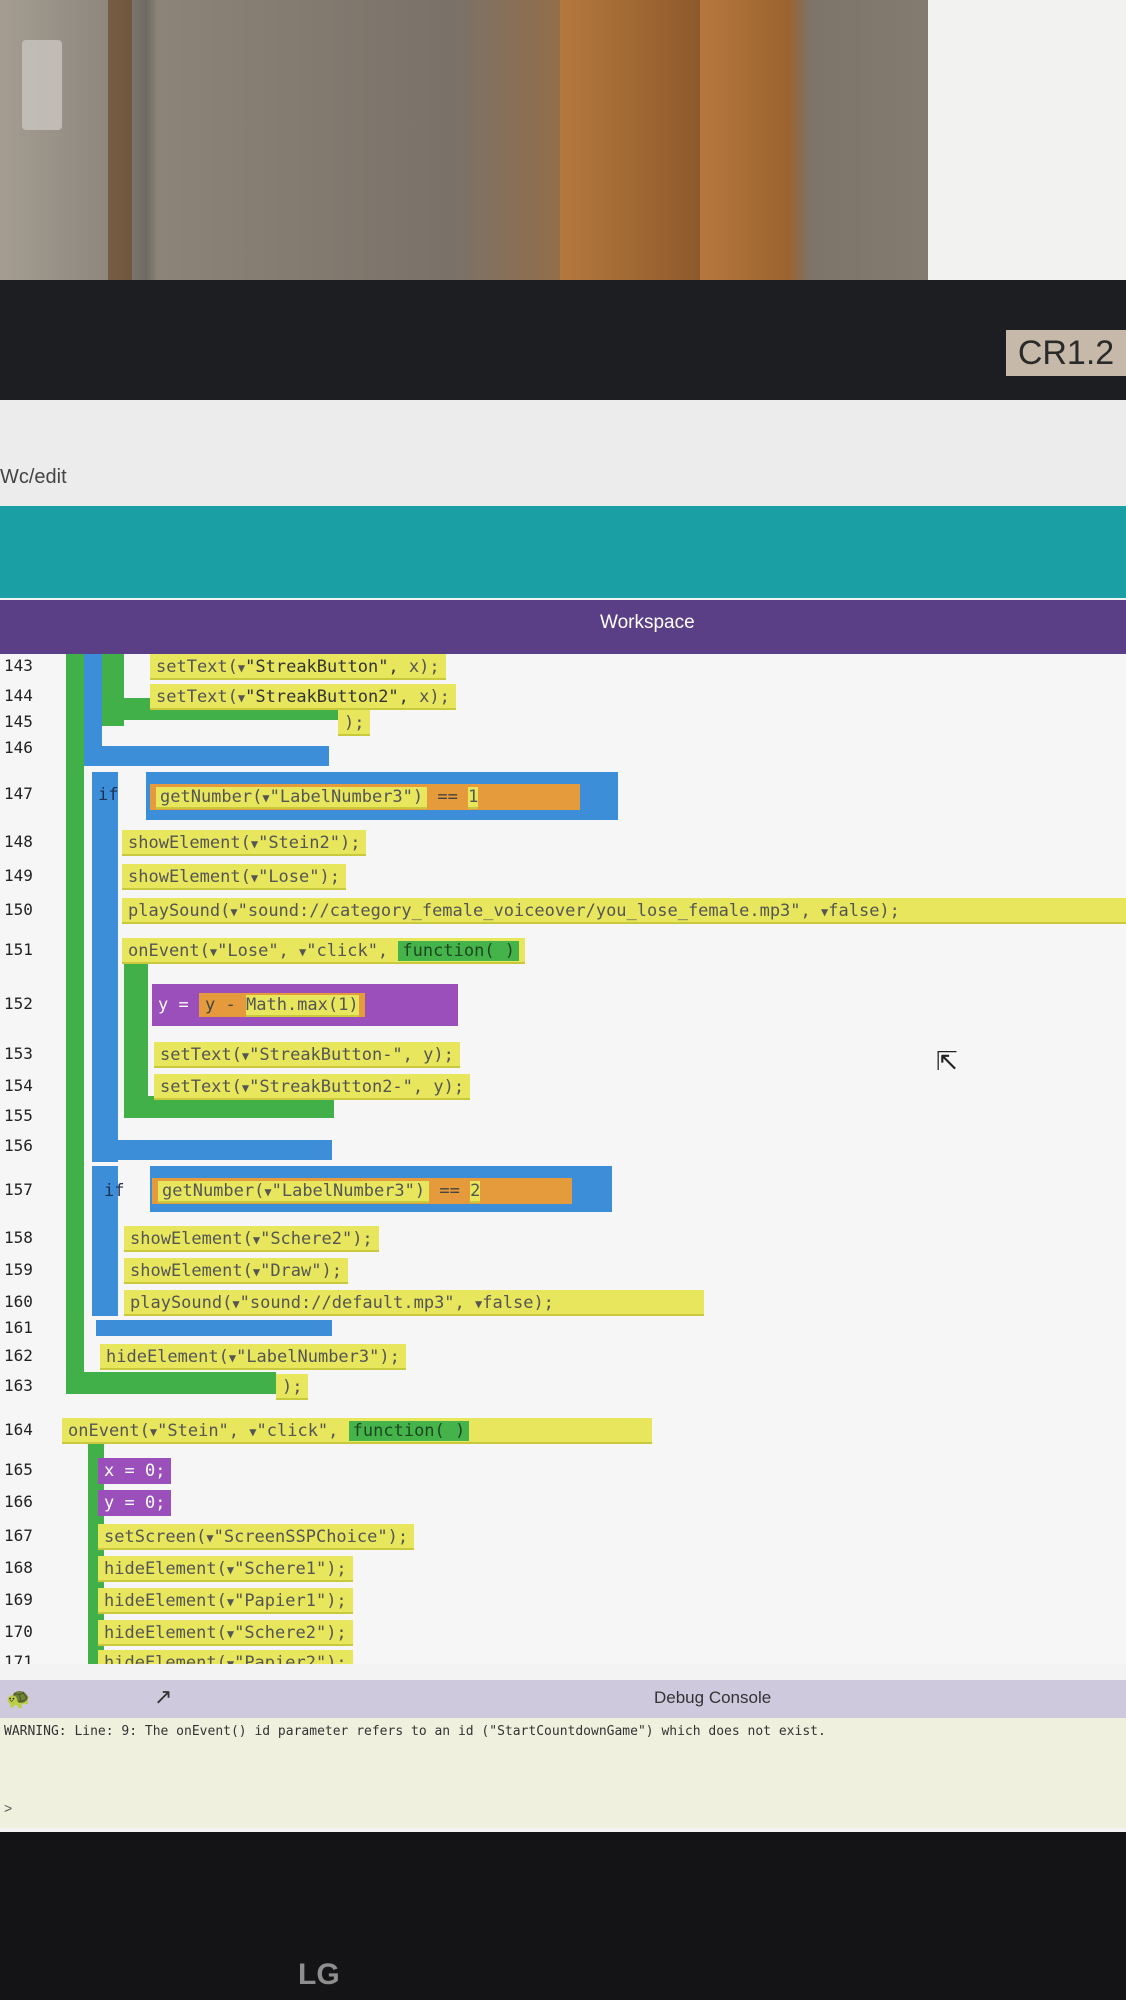  I want to click on showelement-block: showElement(▼"Stein2");, so click(244, 843).